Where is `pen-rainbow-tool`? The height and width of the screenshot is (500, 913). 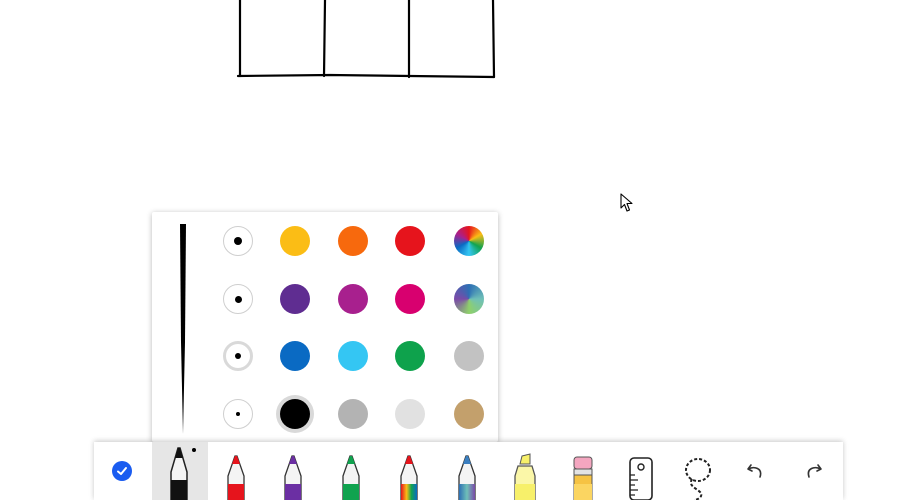 pen-rainbow-tool is located at coordinates (409, 471).